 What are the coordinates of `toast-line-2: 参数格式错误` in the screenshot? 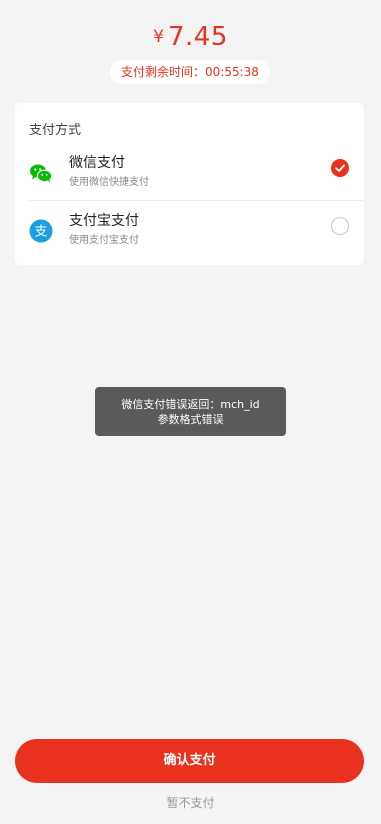 It's located at (190, 419).